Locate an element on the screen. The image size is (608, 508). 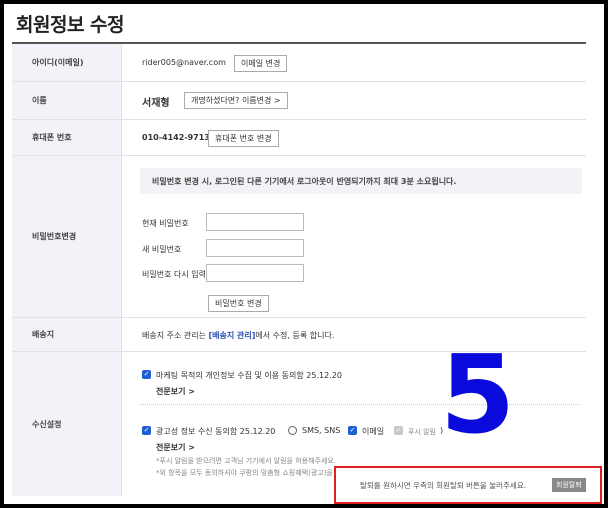
withdraw-highlight-box: 탈퇴를 원하시면 우측의 회원탈퇴 버튼을 눌러주세요. 회원탈퇴 is located at coordinates (468, 485).